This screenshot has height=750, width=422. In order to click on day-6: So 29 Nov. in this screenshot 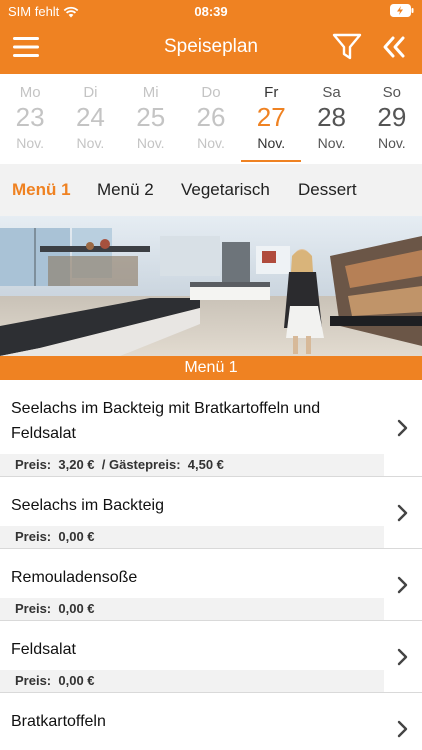, I will do `click(392, 119)`.